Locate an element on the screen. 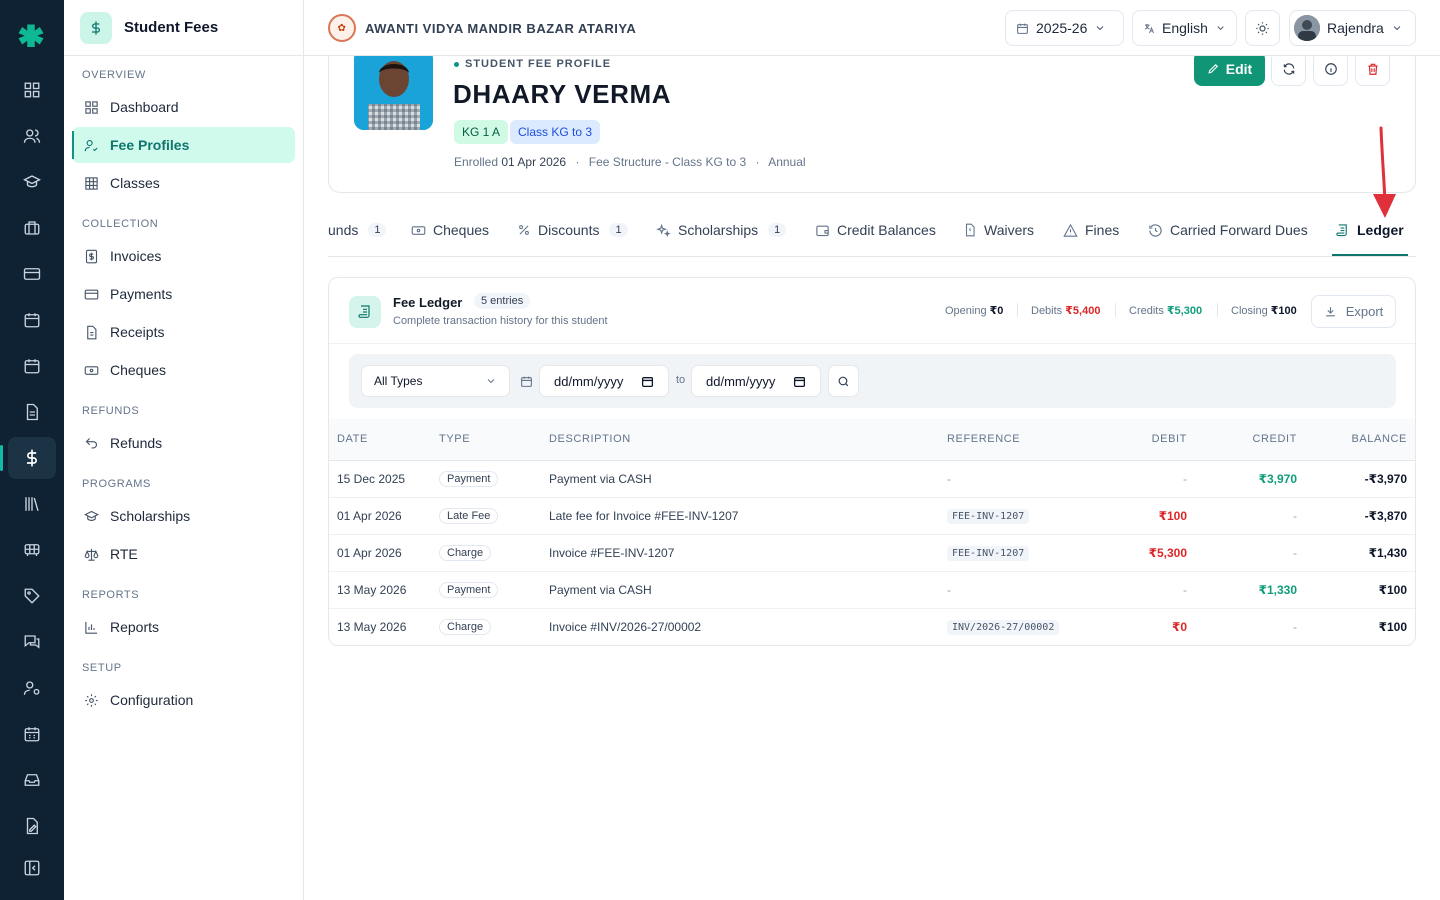 This screenshot has width=1440, height=900. tab-waivers: Waivers is located at coordinates (998, 230).